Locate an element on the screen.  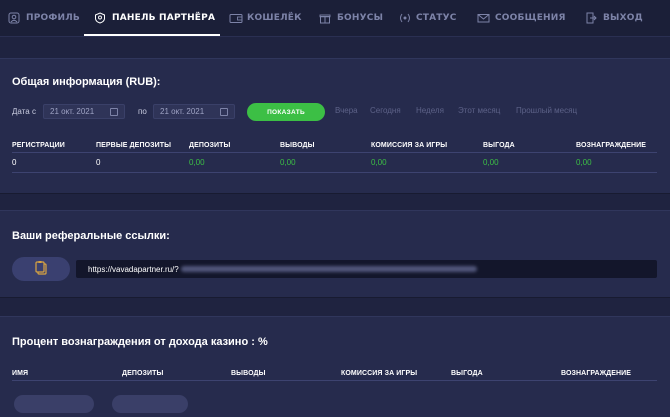
referral-links-title: Ваши реферальные ссылки: is located at coordinates (91, 236).